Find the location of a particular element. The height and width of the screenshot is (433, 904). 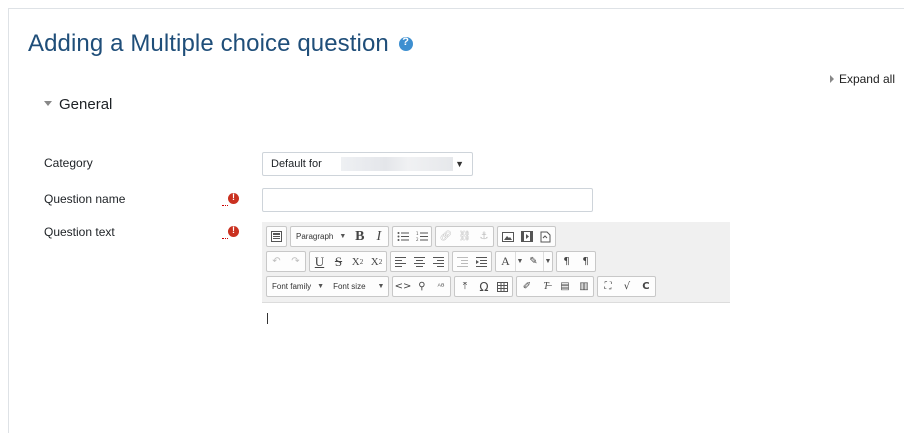

manage-files-icon is located at coordinates (545, 236).